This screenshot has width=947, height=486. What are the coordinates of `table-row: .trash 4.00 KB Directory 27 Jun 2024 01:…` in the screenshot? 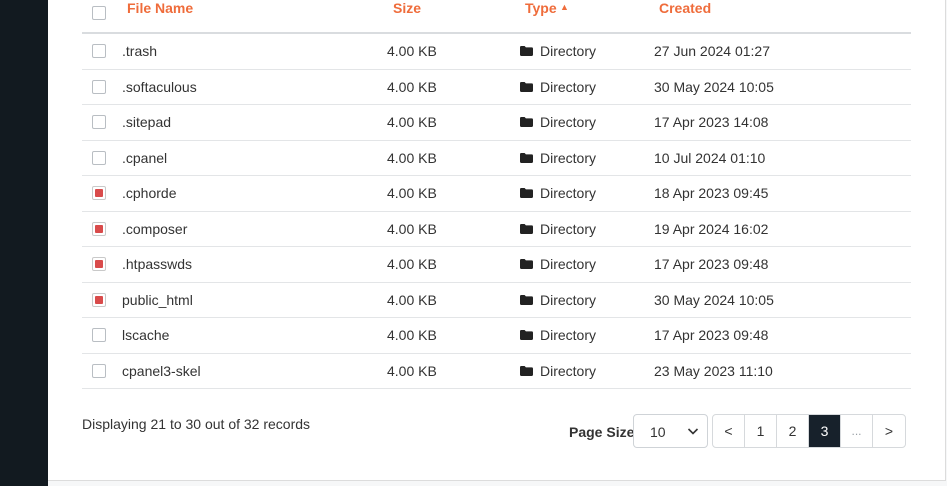 It's located at (496, 52).